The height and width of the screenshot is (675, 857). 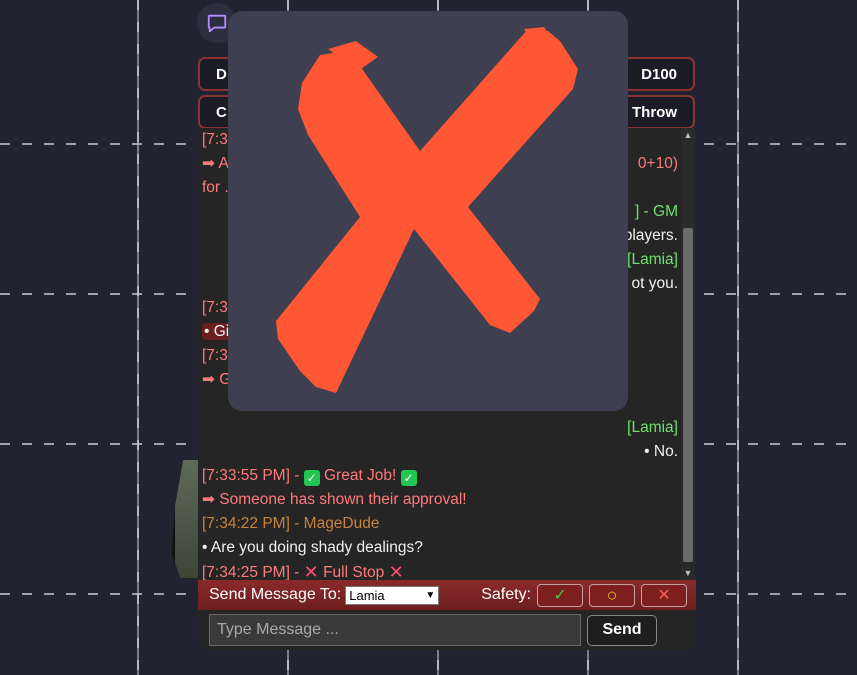 What do you see at coordinates (186, 519) in the screenshot?
I see `token-sprite` at bounding box center [186, 519].